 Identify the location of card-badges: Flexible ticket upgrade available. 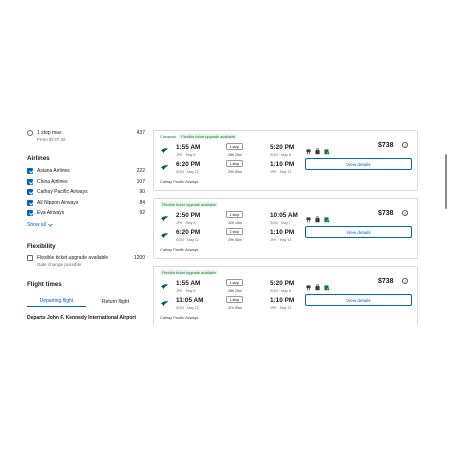
(189, 204).